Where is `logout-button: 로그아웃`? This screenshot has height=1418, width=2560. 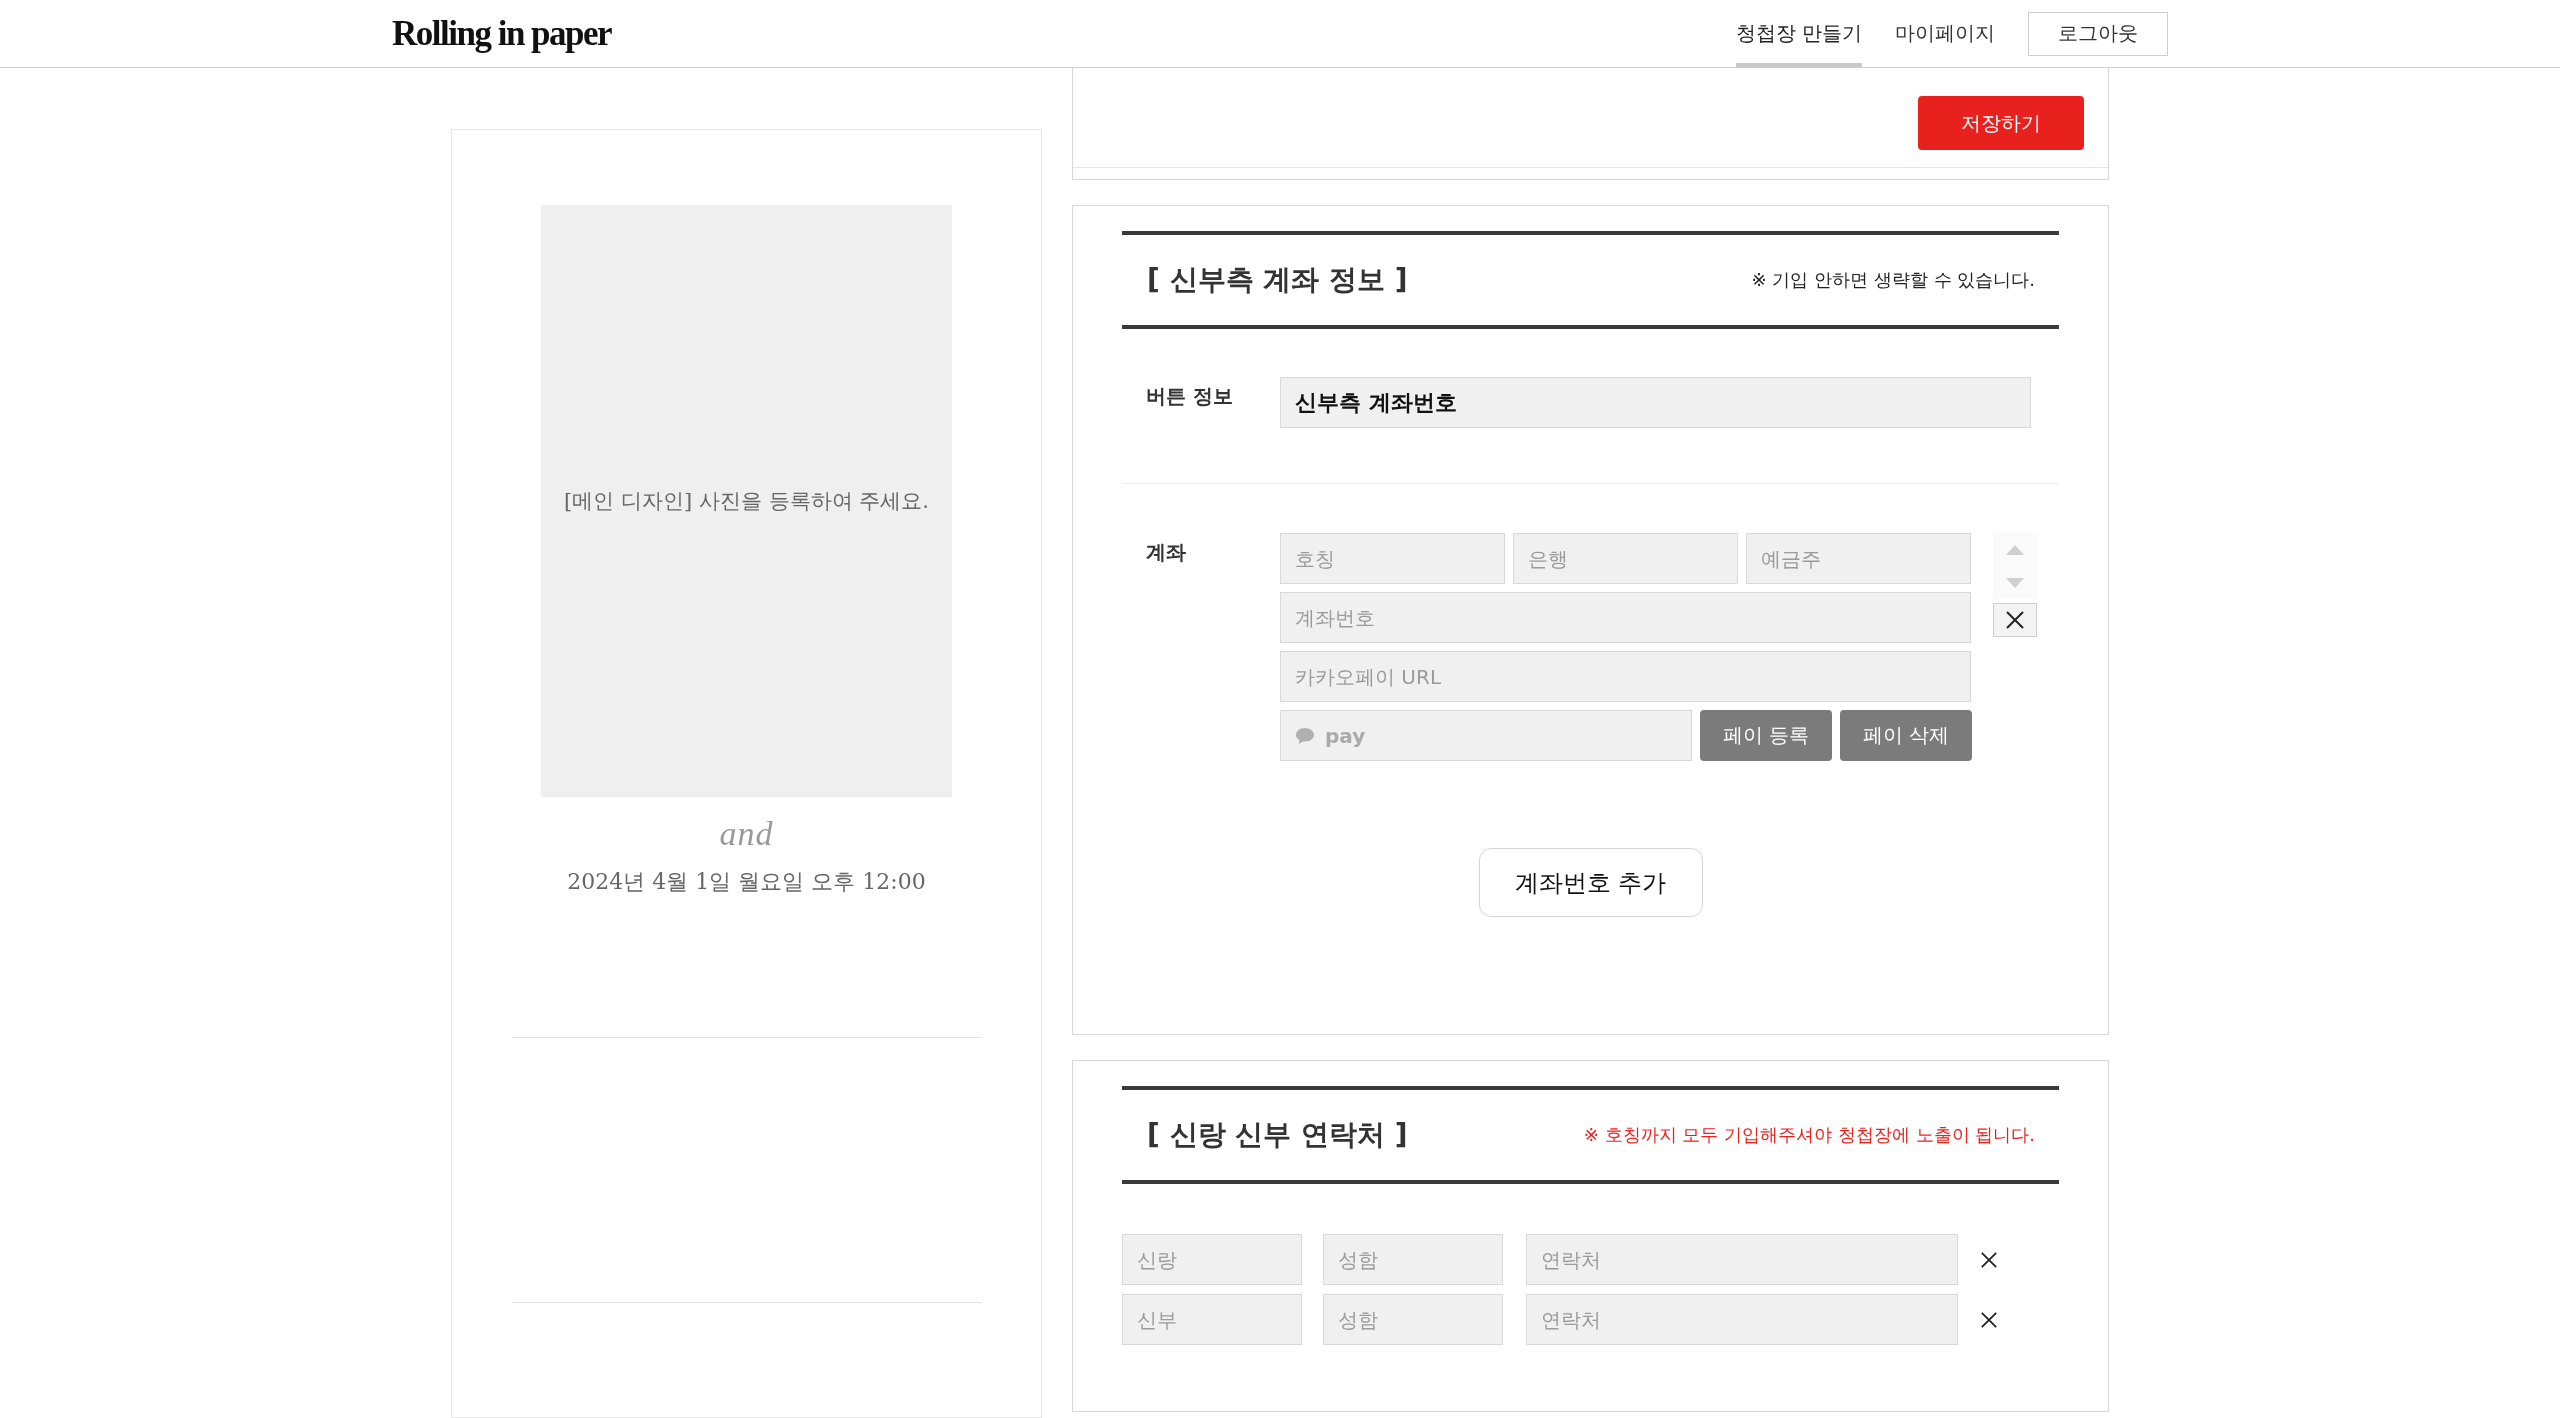
logout-button: 로그아웃 is located at coordinates (2098, 33).